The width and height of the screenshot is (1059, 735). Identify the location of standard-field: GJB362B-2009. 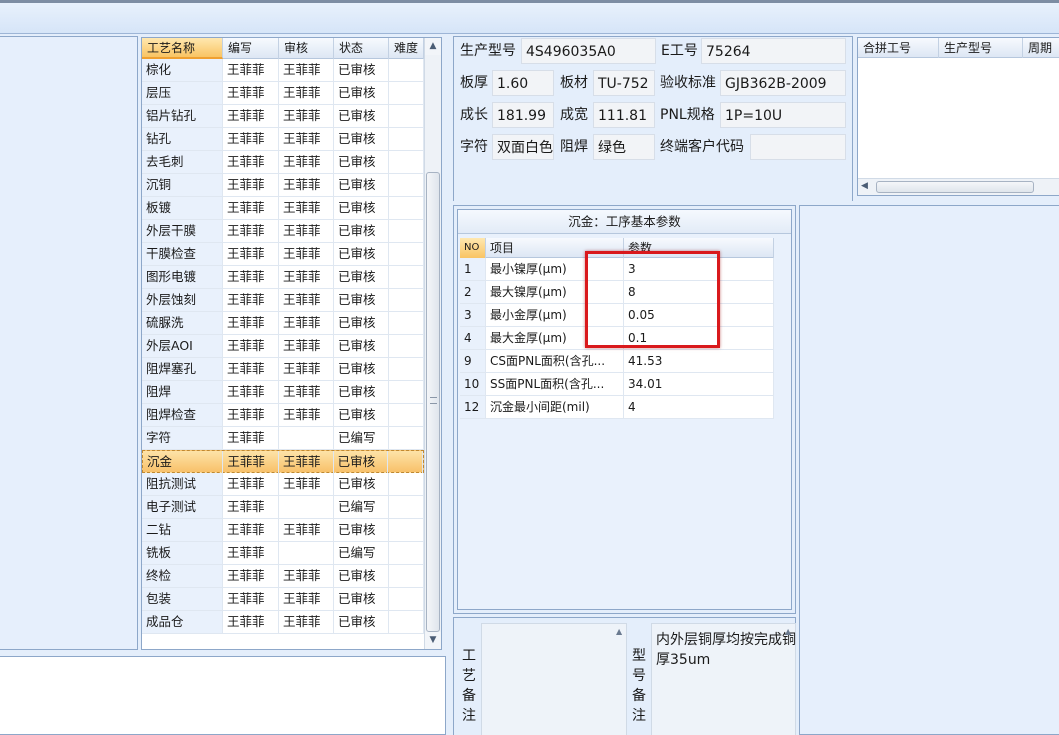
(783, 83).